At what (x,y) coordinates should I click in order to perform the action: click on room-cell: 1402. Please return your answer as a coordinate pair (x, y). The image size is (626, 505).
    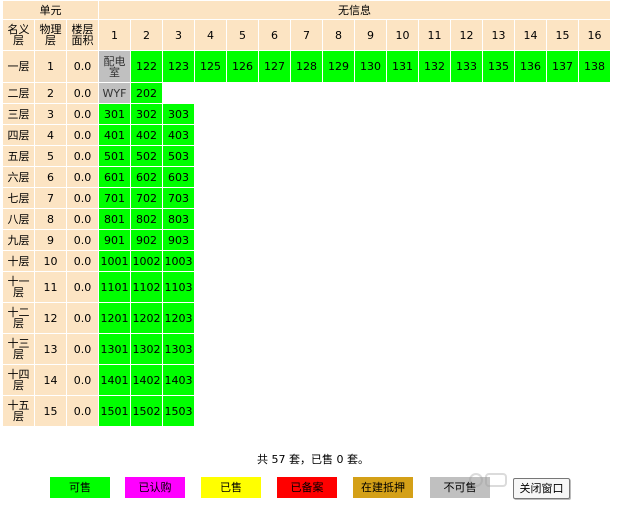
    Looking at the image, I should click on (146, 380).